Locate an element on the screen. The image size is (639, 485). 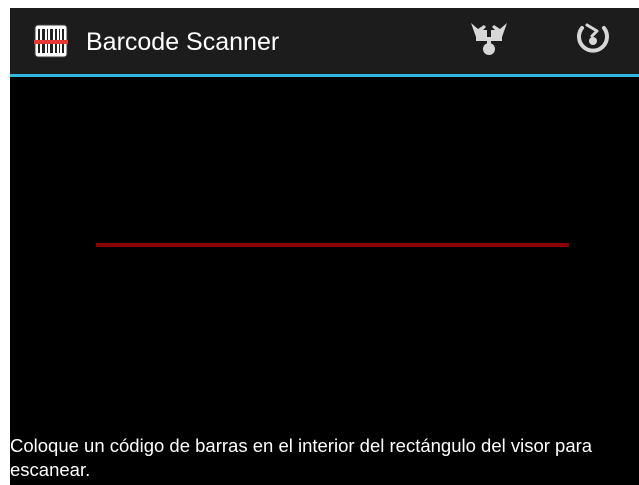
history-button is located at coordinates (593, 41).